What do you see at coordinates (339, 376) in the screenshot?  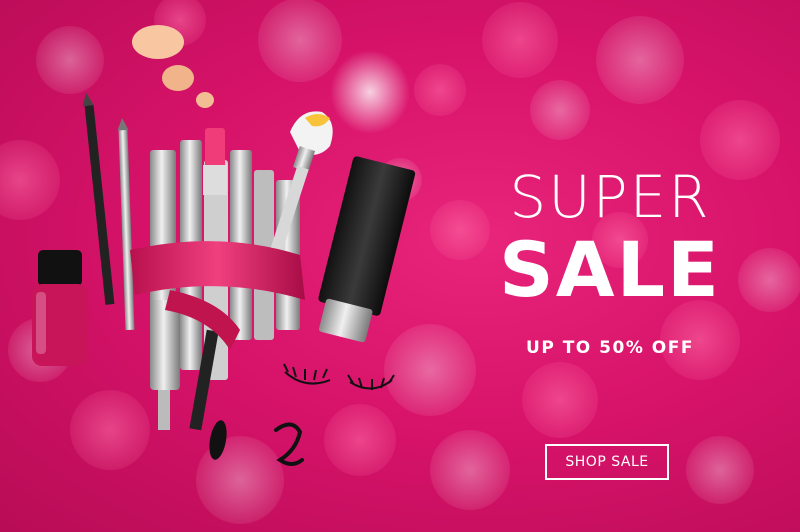 I see `eyelash-icon` at bounding box center [339, 376].